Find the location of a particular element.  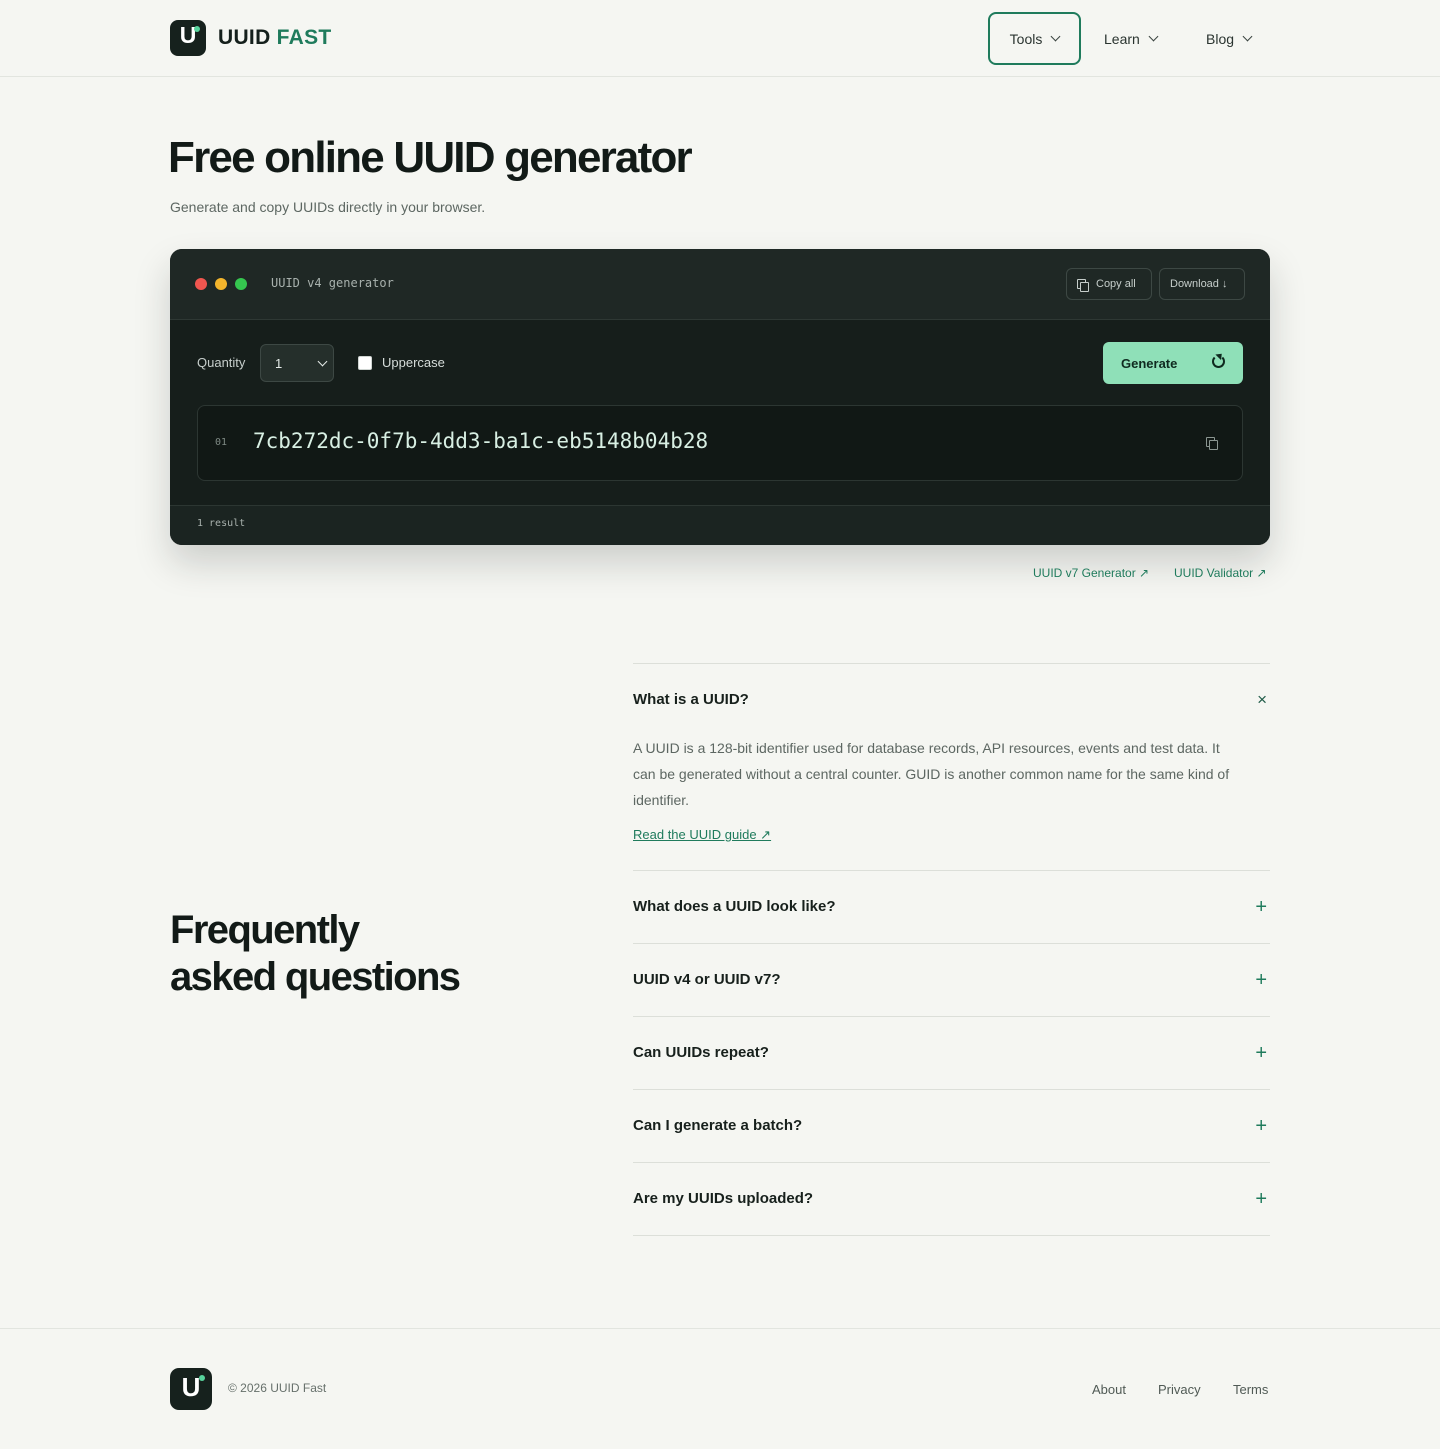

quantity-select: 1 is located at coordinates (297, 363).